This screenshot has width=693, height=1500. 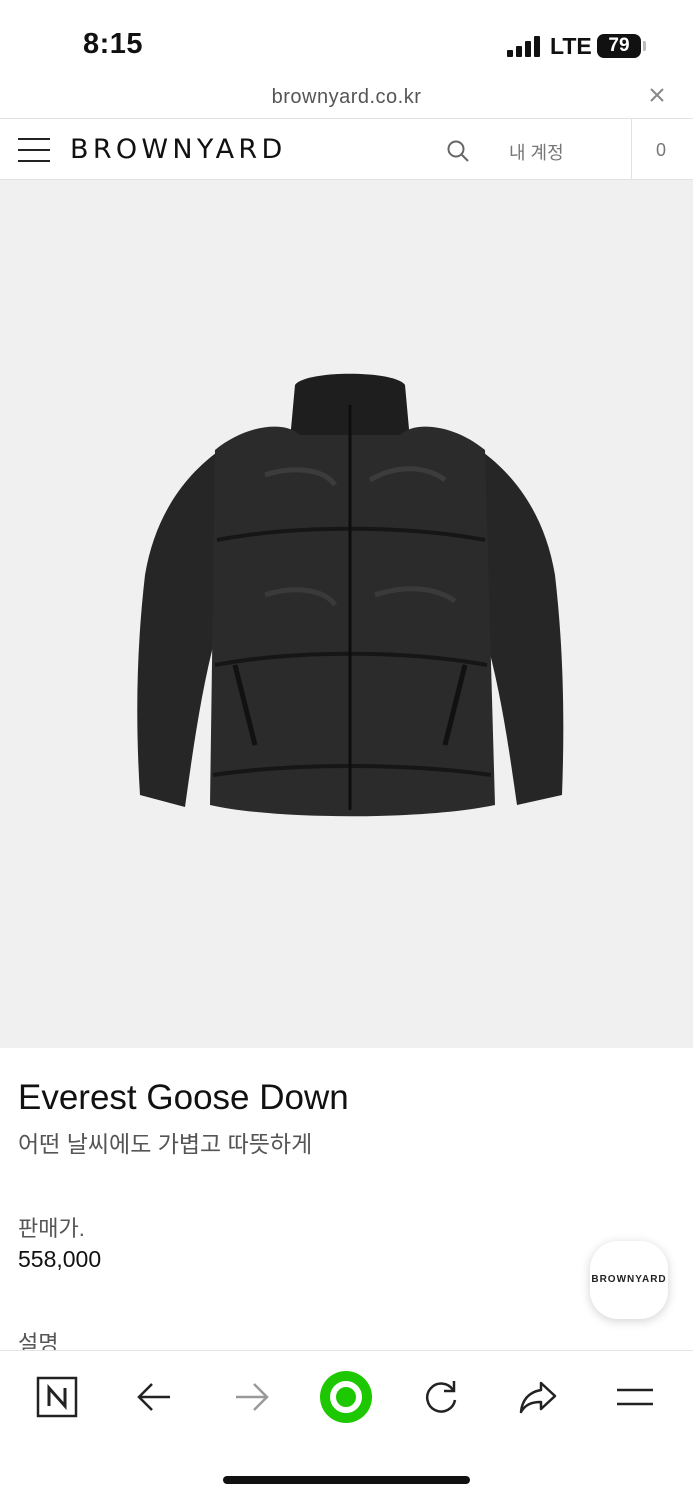 What do you see at coordinates (183, 1097) in the screenshot?
I see `product-title: Everest Goose Down` at bounding box center [183, 1097].